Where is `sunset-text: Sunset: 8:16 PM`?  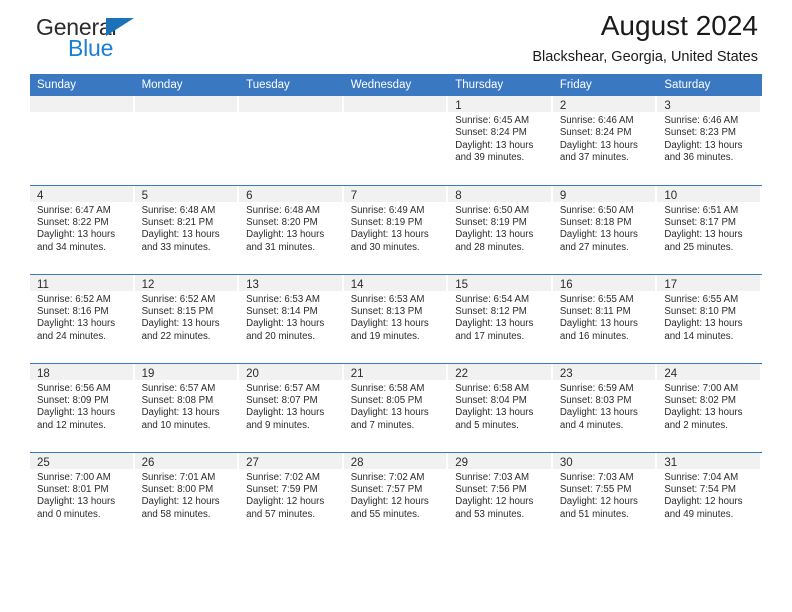
sunset-text: Sunset: 8:16 PM is located at coordinates (73, 311).